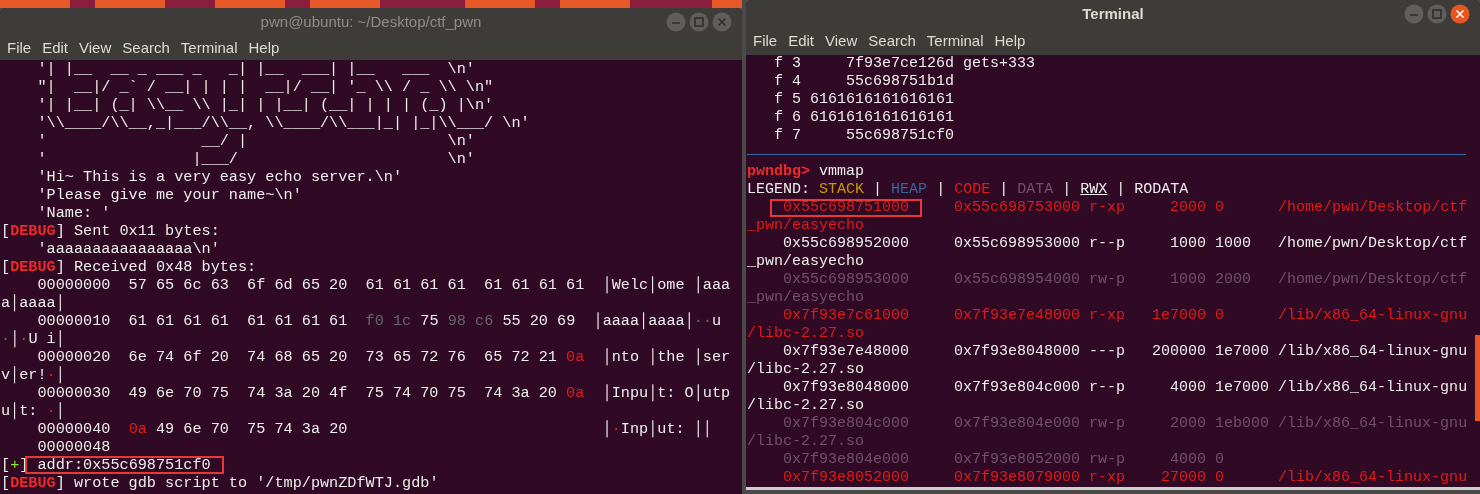 This screenshot has width=1480, height=494. Describe the element at coordinates (846, 207) in the screenshot. I see `terminal-text: 0x55c698751000` at that location.